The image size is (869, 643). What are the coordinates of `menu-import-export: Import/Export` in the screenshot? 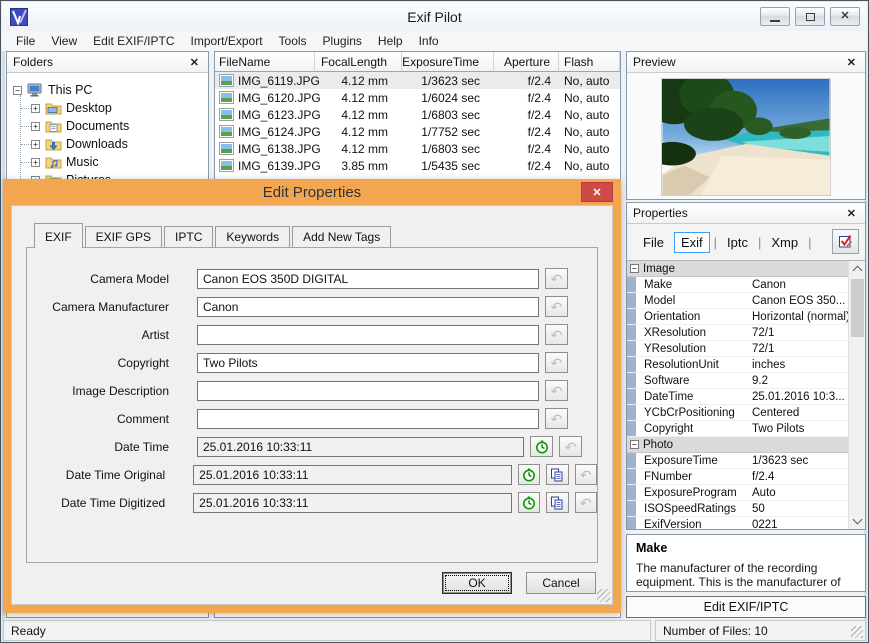 It's located at (227, 41).